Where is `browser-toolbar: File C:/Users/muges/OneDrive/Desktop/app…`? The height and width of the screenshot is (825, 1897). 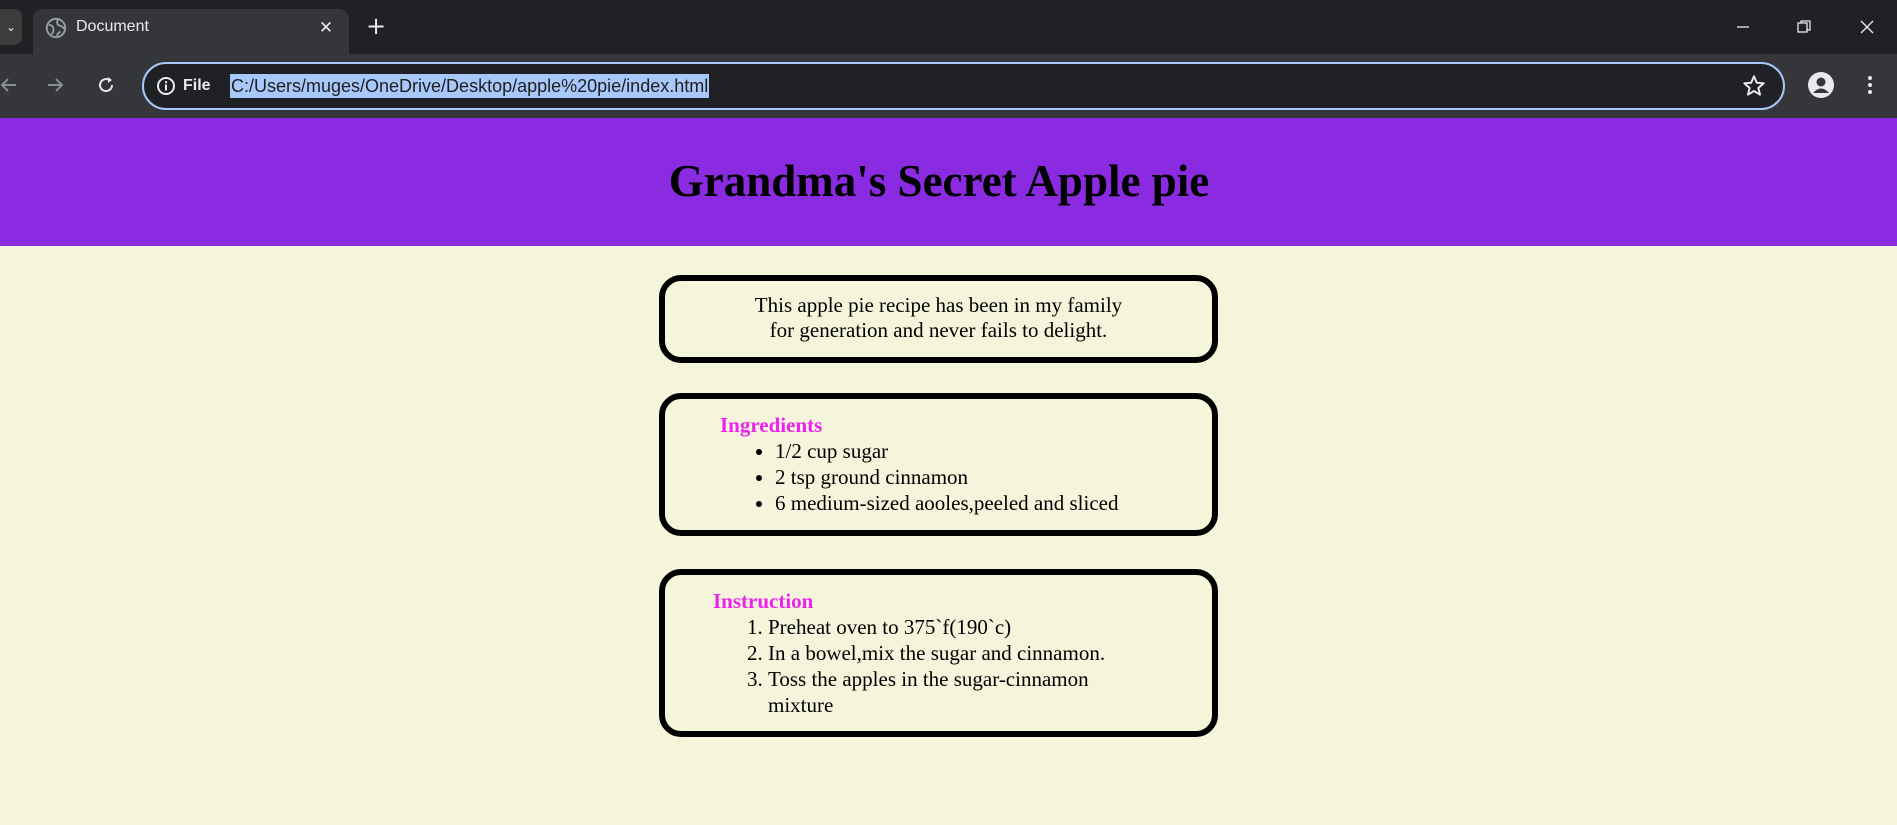 browser-toolbar: File C:/Users/muges/OneDrive/Desktop/app… is located at coordinates (948, 86).